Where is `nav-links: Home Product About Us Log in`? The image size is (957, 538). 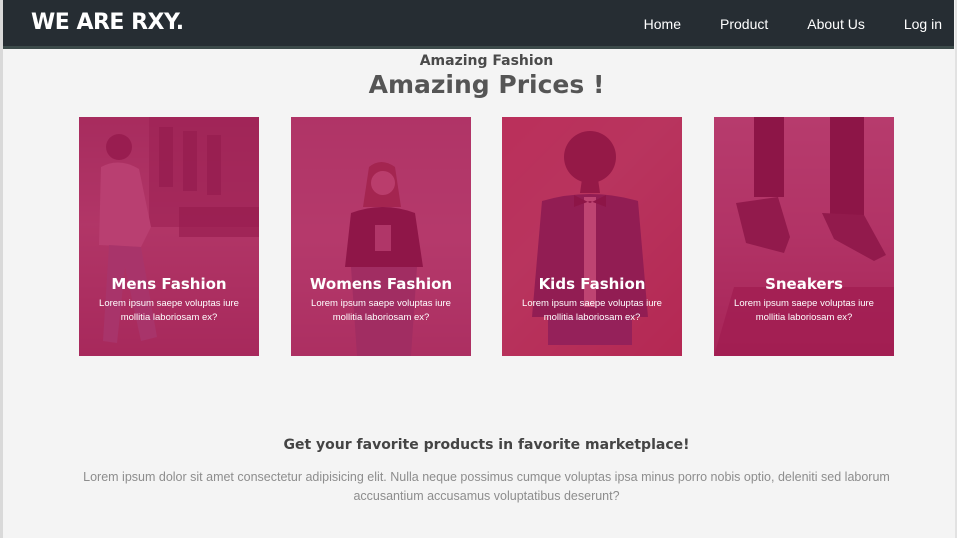
nav-links: Home Product About Us Log in is located at coordinates (773, 24).